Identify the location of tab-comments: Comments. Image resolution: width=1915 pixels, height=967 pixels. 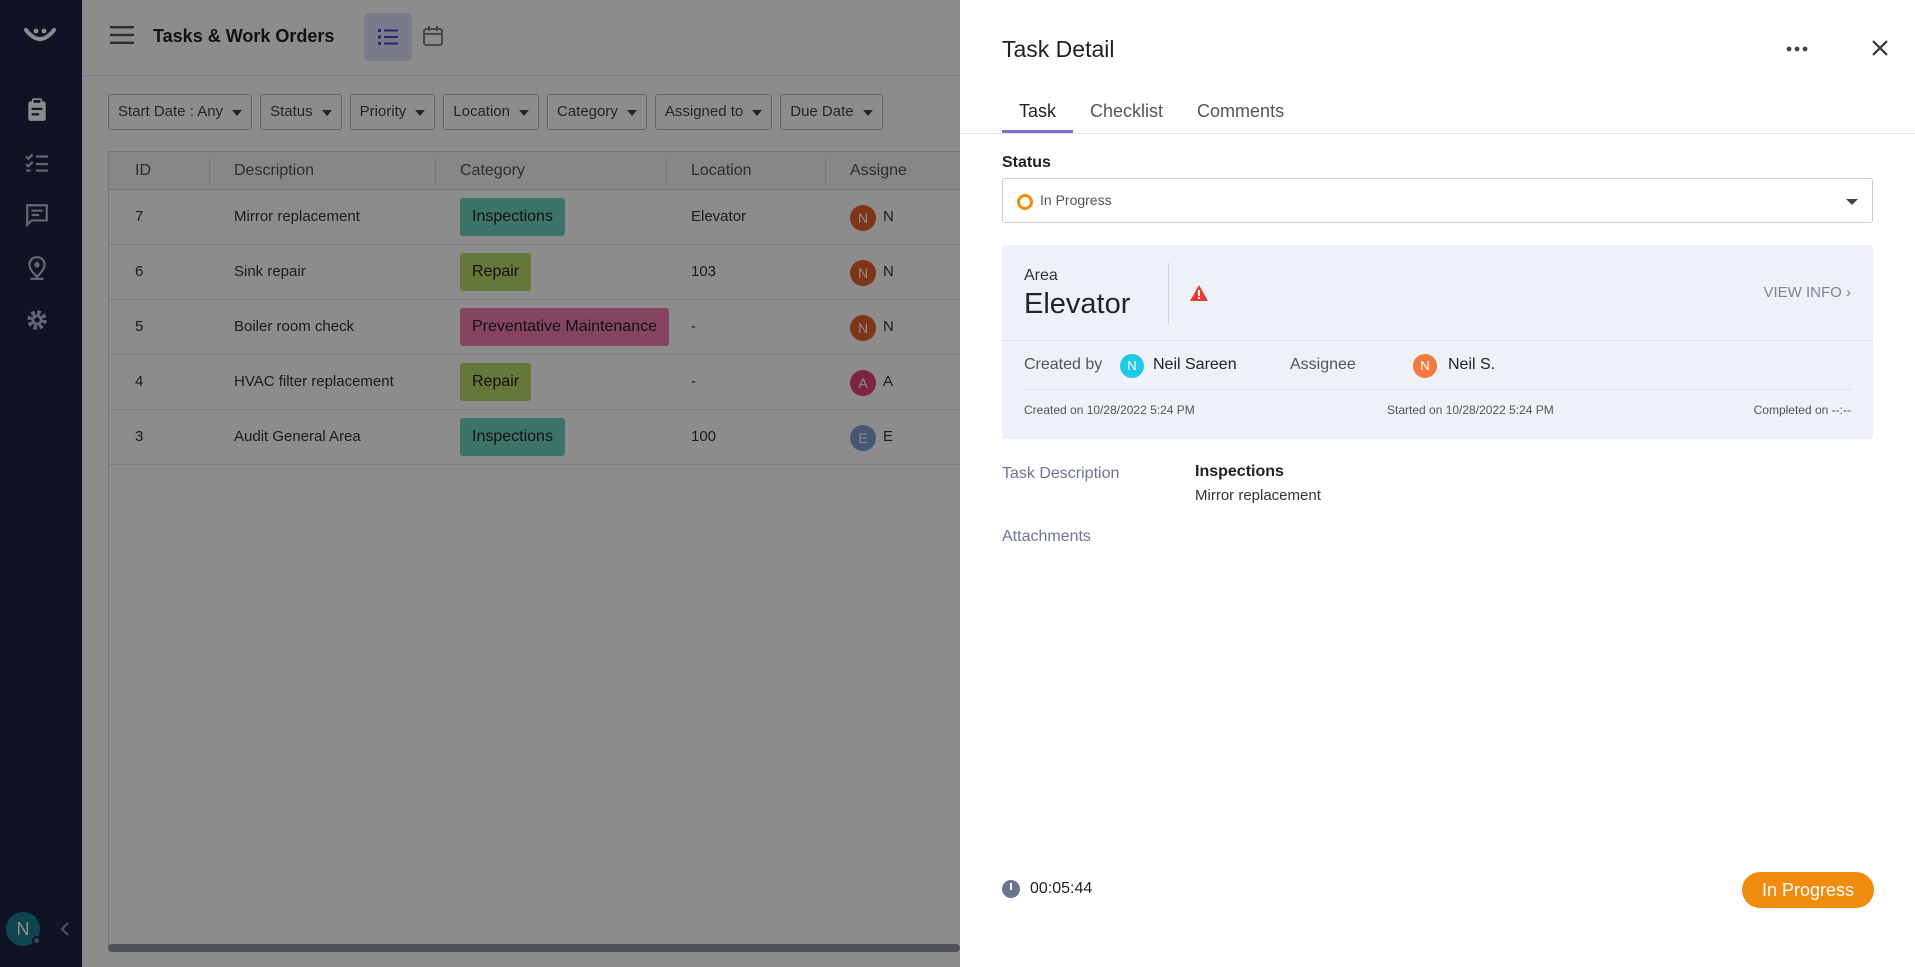
(1240, 114).